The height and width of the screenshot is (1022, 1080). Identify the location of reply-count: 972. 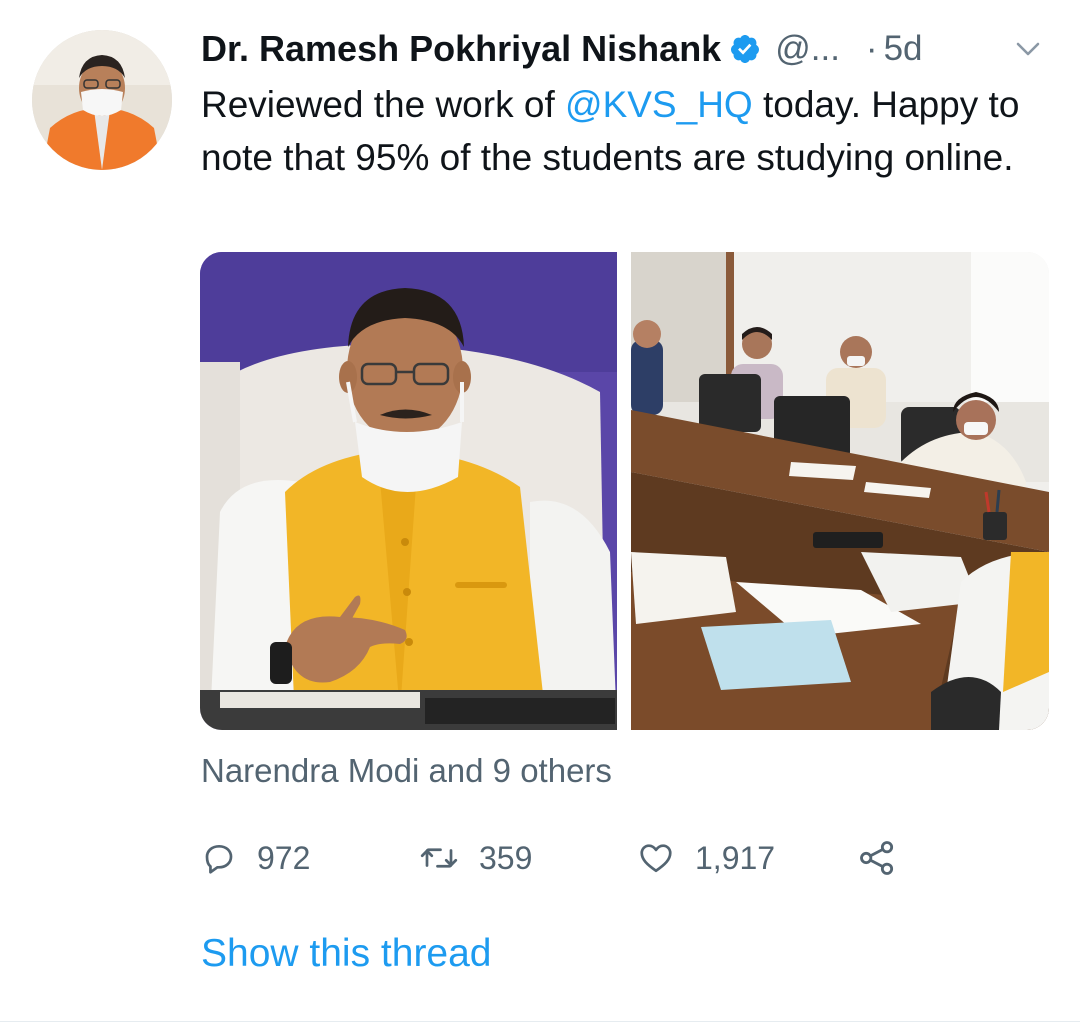
(284, 857).